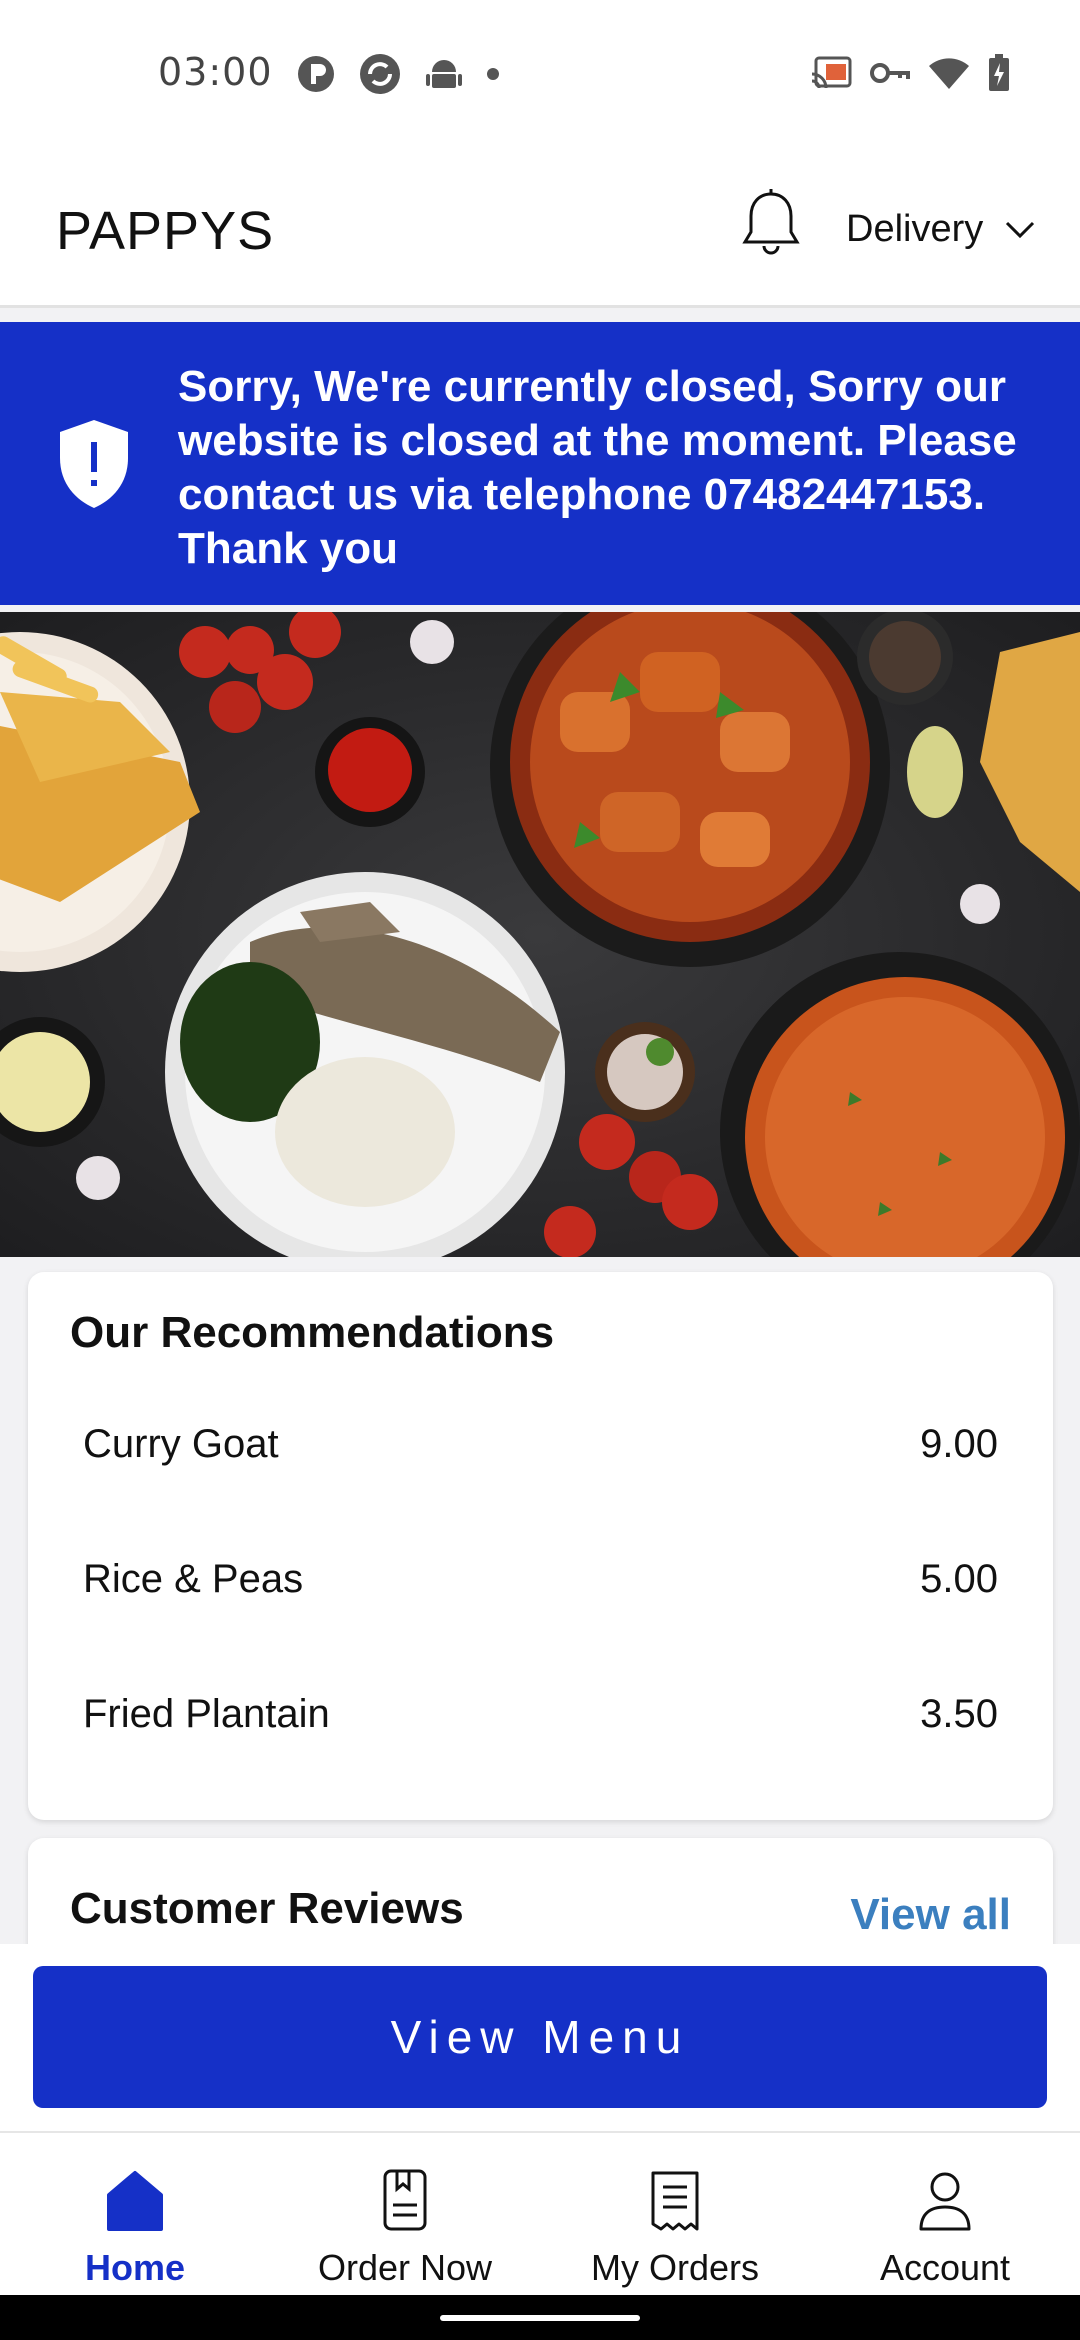  What do you see at coordinates (540, 1898) in the screenshot?
I see `customer-reviews-card: Customer Reviews View all` at bounding box center [540, 1898].